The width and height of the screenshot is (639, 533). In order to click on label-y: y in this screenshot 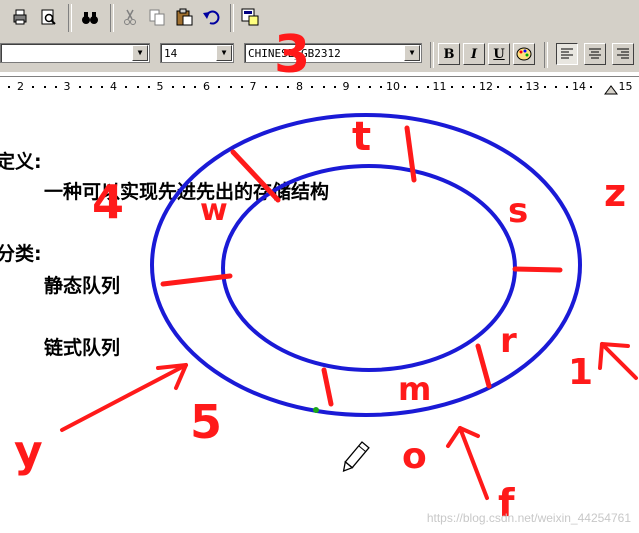, I will do `click(28, 451)`.